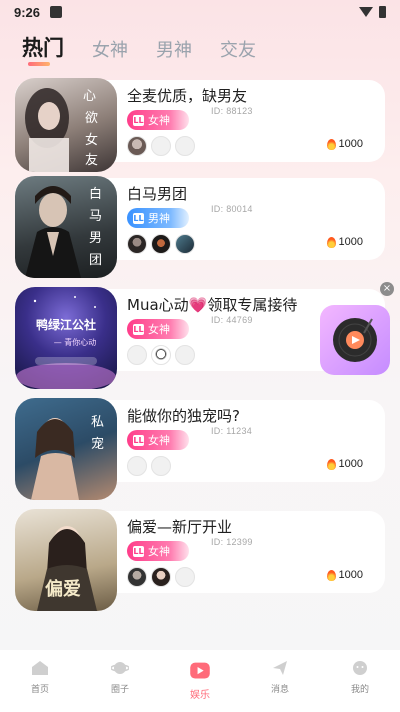 Image resolution: width=400 pixels, height=712 pixels. Describe the element at coordinates (91, 118) in the screenshot. I see `svg-text: 欲` at that location.